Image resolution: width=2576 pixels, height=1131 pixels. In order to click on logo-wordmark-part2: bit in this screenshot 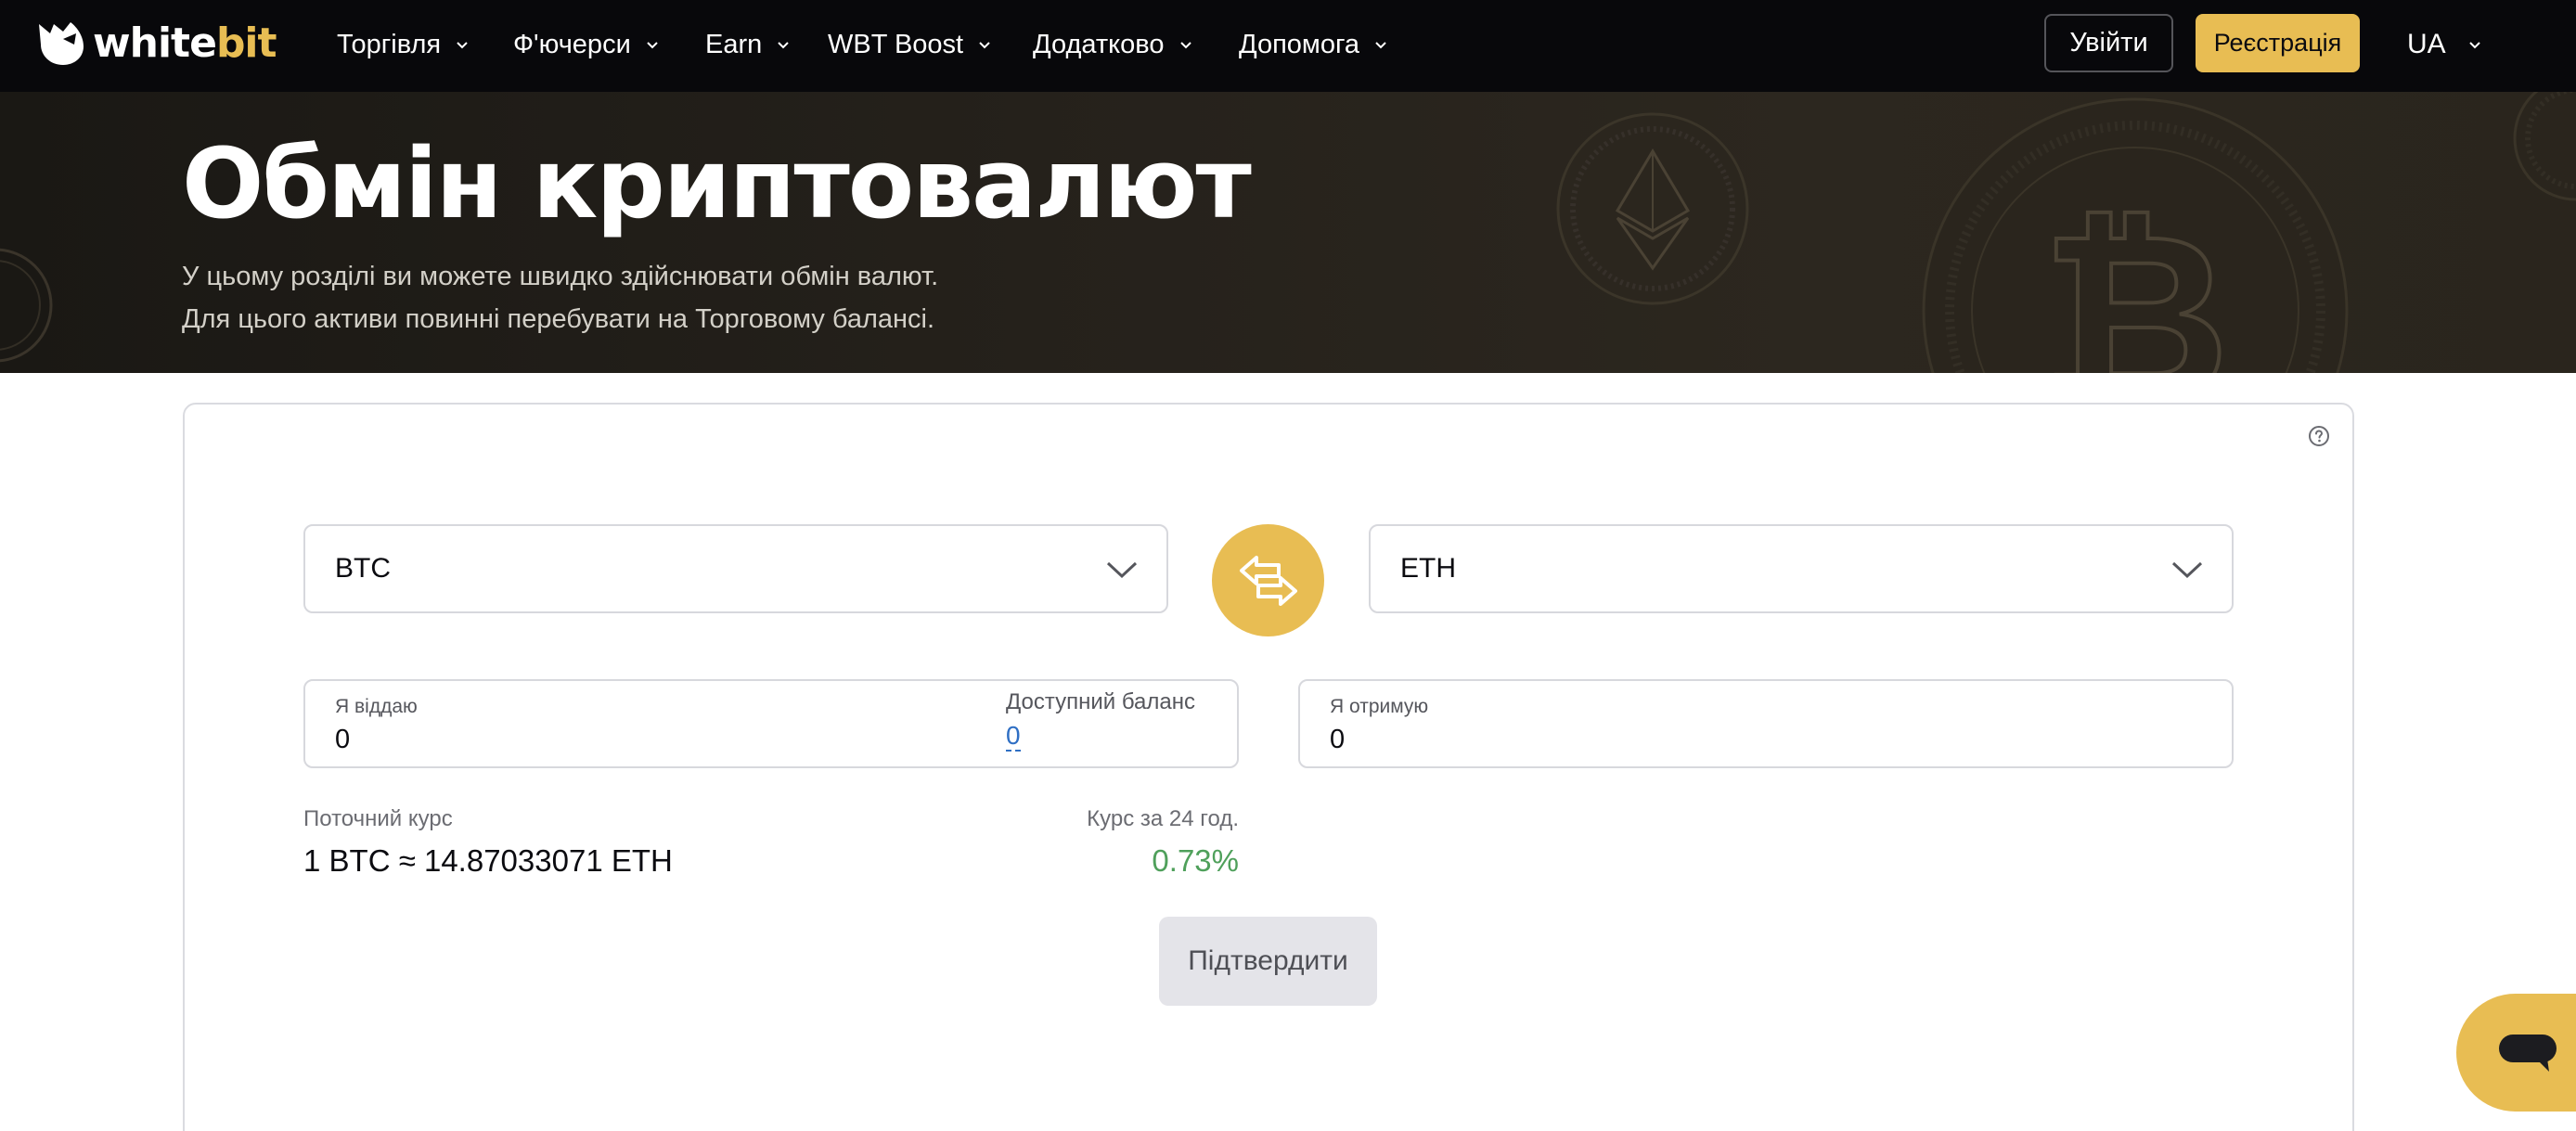, I will do `click(246, 43)`.